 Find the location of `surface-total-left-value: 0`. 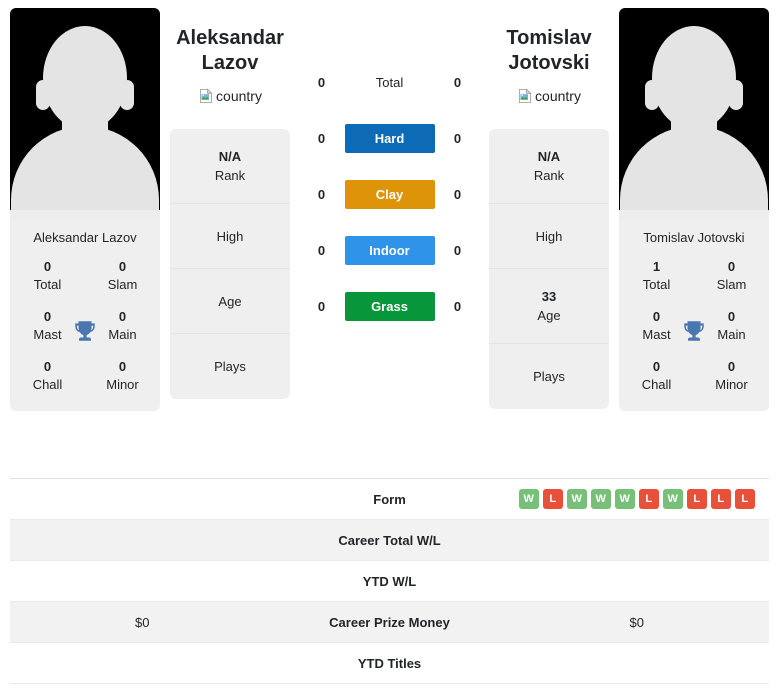

surface-total-left-value: 0 is located at coordinates (321, 82).